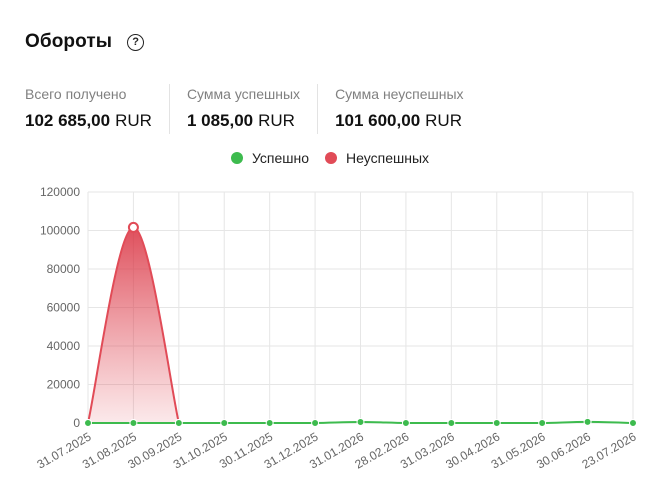 This screenshot has height=485, width=660. Describe the element at coordinates (64, 346) in the screenshot. I see `y-tick-label: 40000` at that location.